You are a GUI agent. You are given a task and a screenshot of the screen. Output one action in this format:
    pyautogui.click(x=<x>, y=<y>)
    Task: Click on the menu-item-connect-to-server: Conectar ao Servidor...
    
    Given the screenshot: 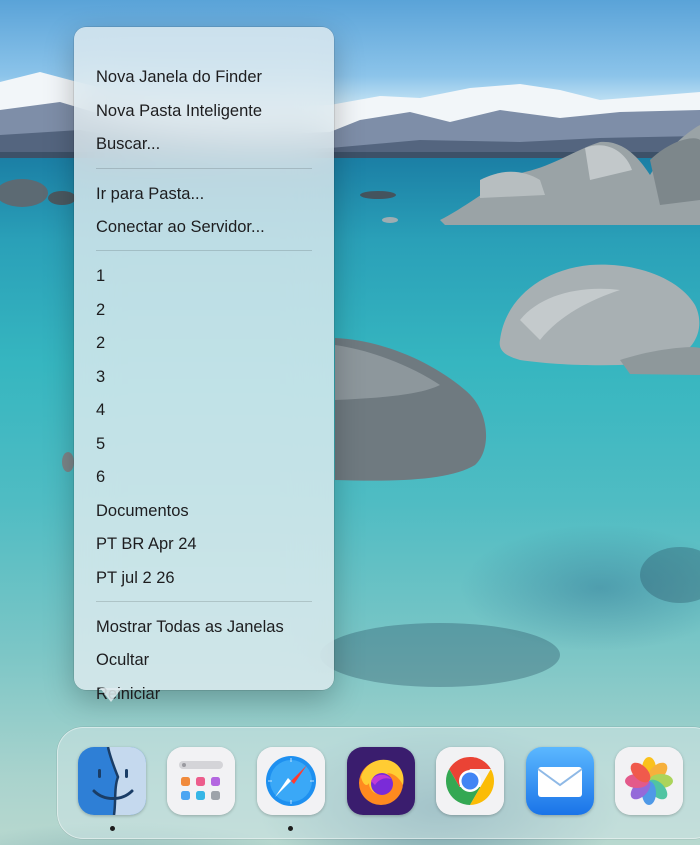 What is the action you would take?
    pyautogui.click(x=180, y=227)
    